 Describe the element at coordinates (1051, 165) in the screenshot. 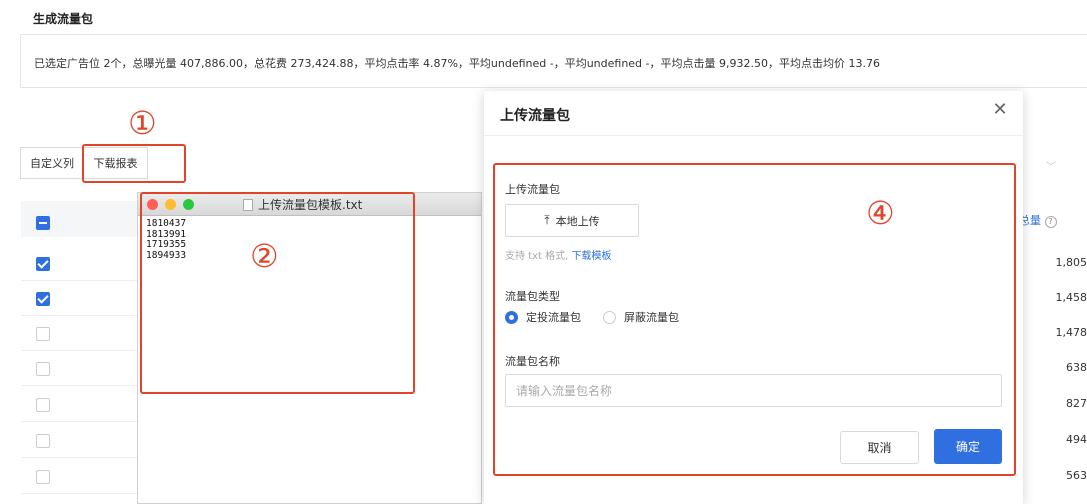

I see `chevron-down-icon: ﹀` at that location.